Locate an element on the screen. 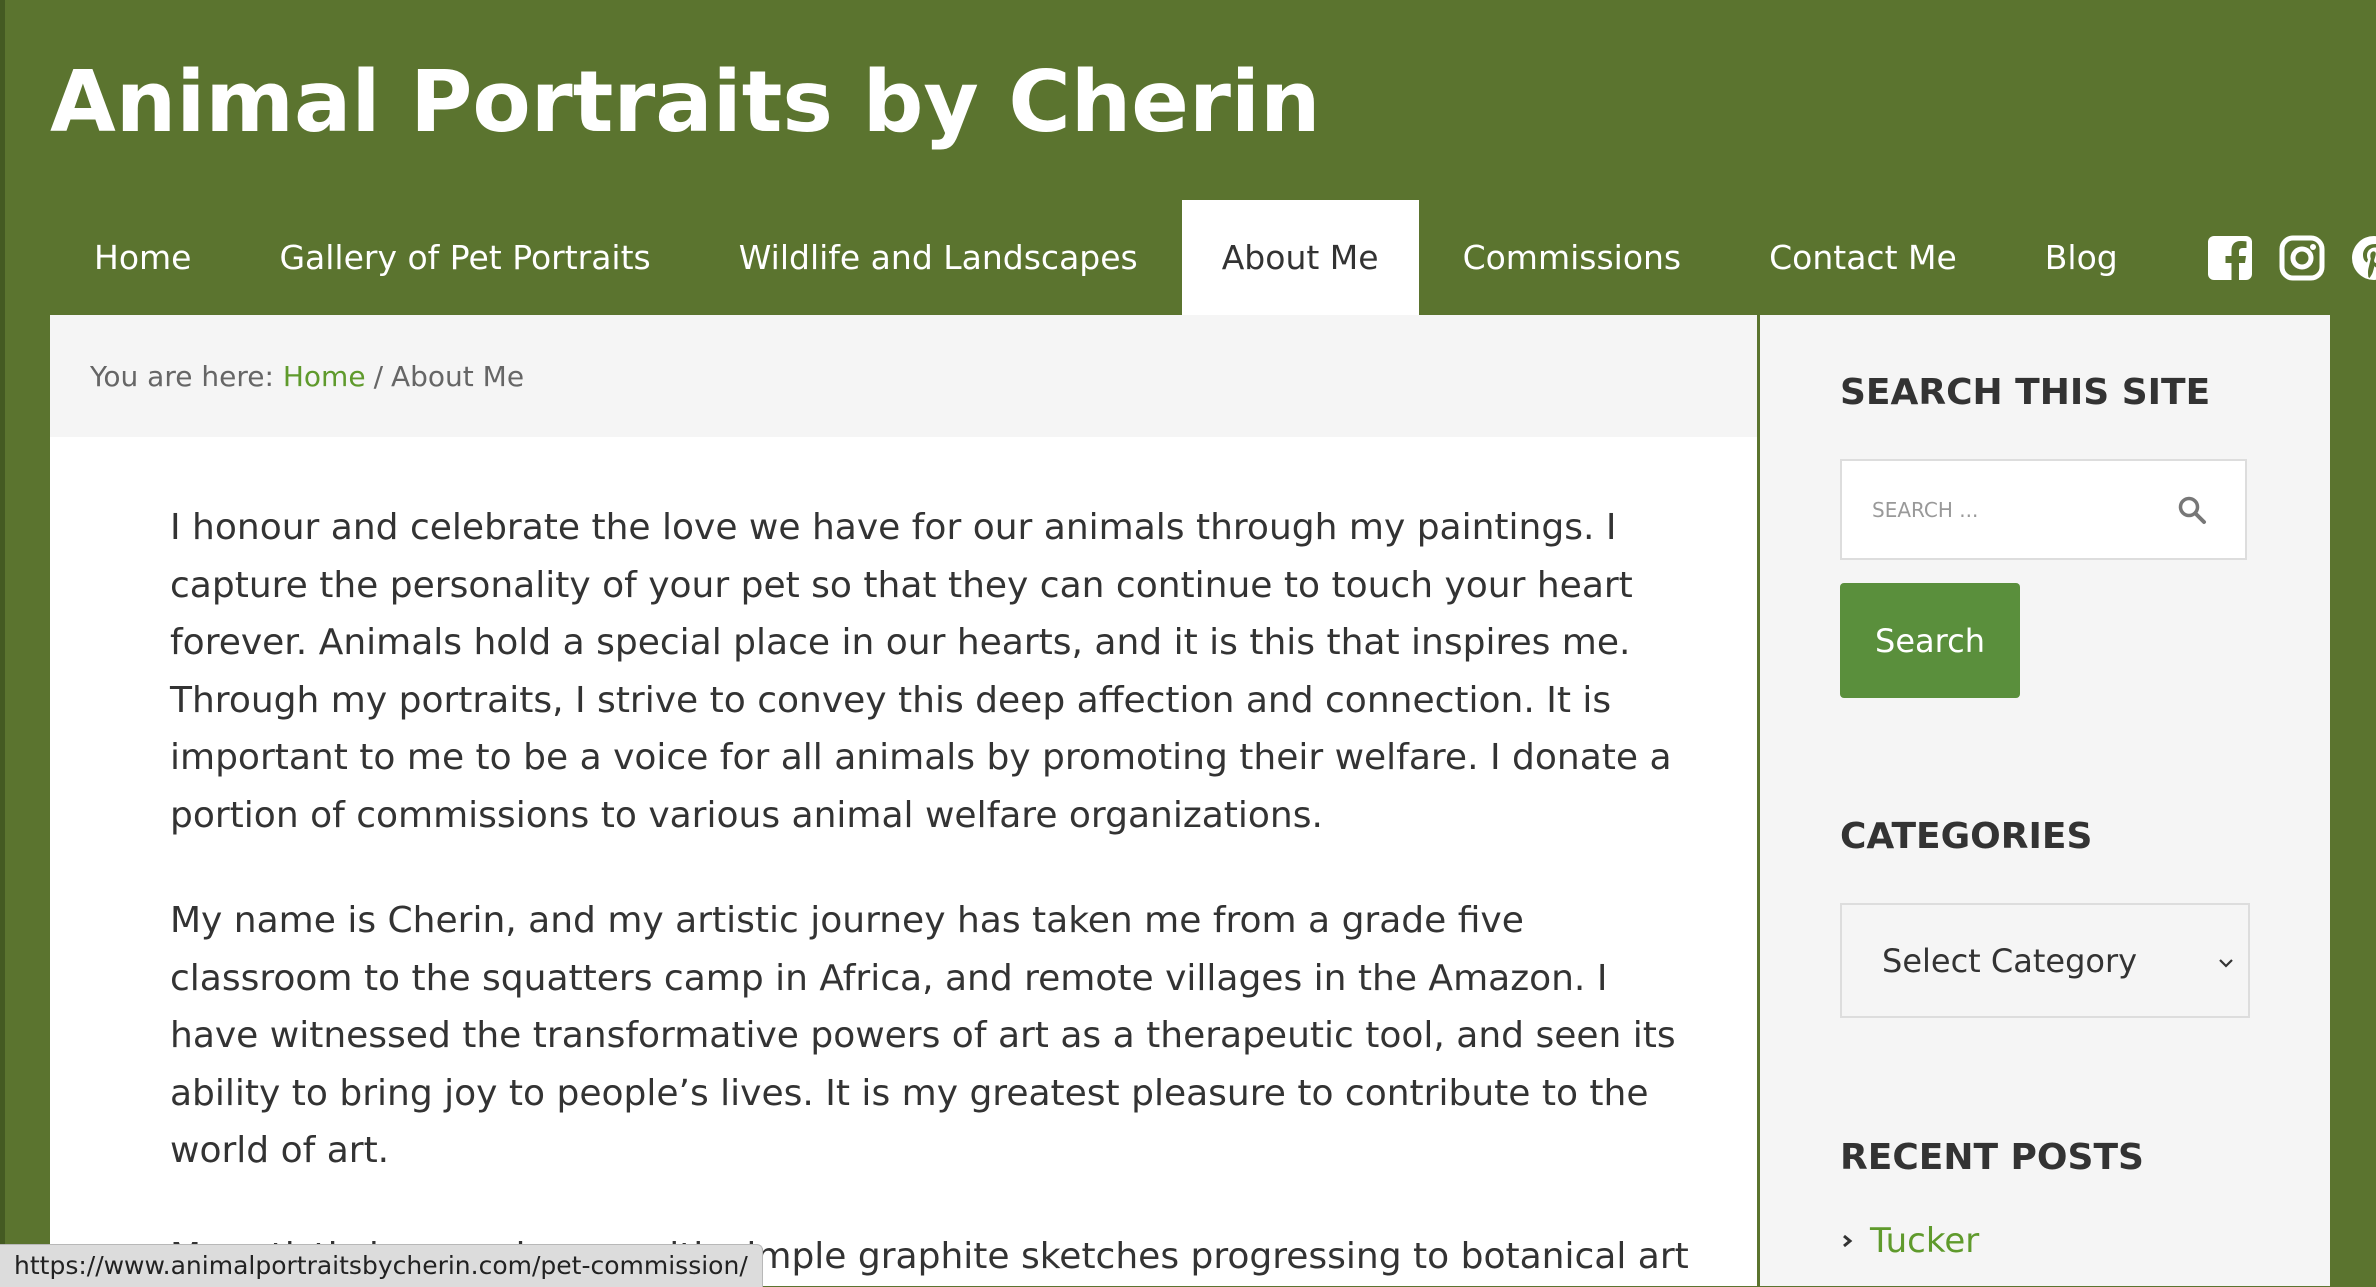  caret-right-icon is located at coordinates (1848, 1241).